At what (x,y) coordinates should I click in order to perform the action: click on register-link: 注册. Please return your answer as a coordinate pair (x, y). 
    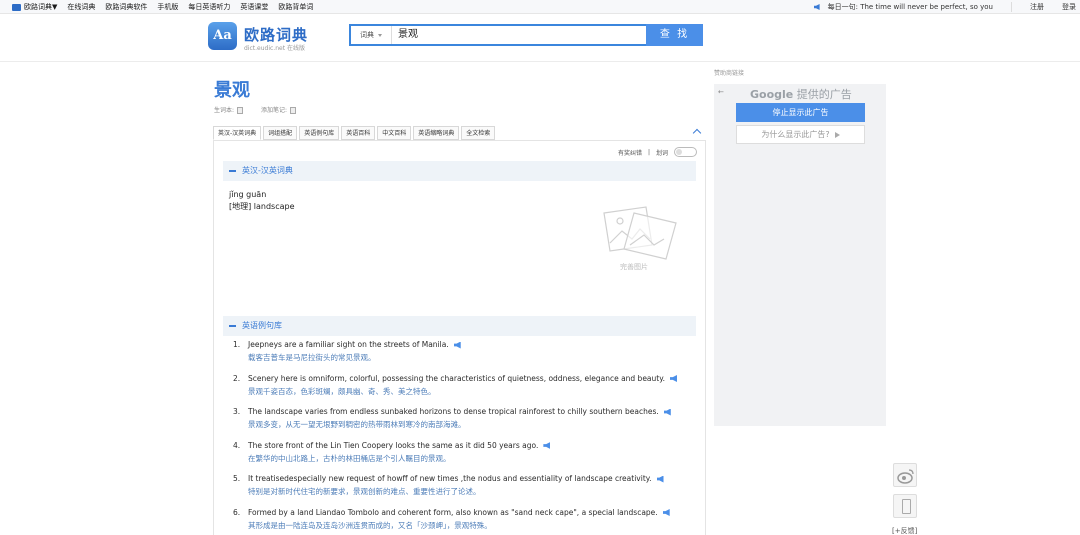
    Looking at the image, I should click on (1037, 7).